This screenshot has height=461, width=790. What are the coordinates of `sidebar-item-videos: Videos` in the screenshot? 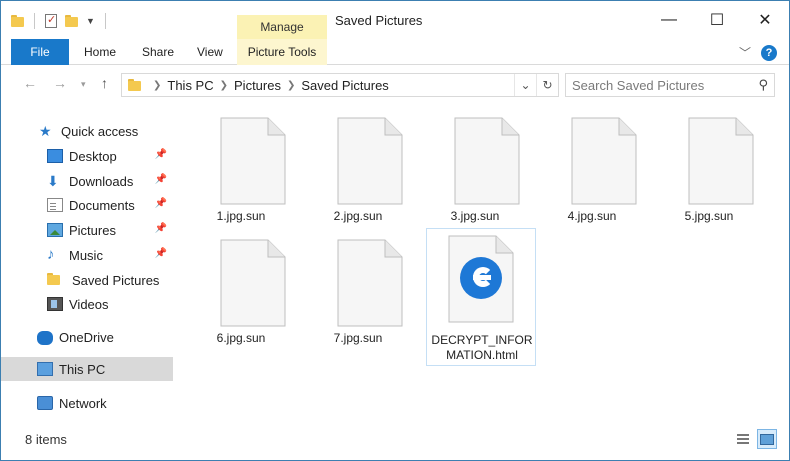 It's located at (87, 304).